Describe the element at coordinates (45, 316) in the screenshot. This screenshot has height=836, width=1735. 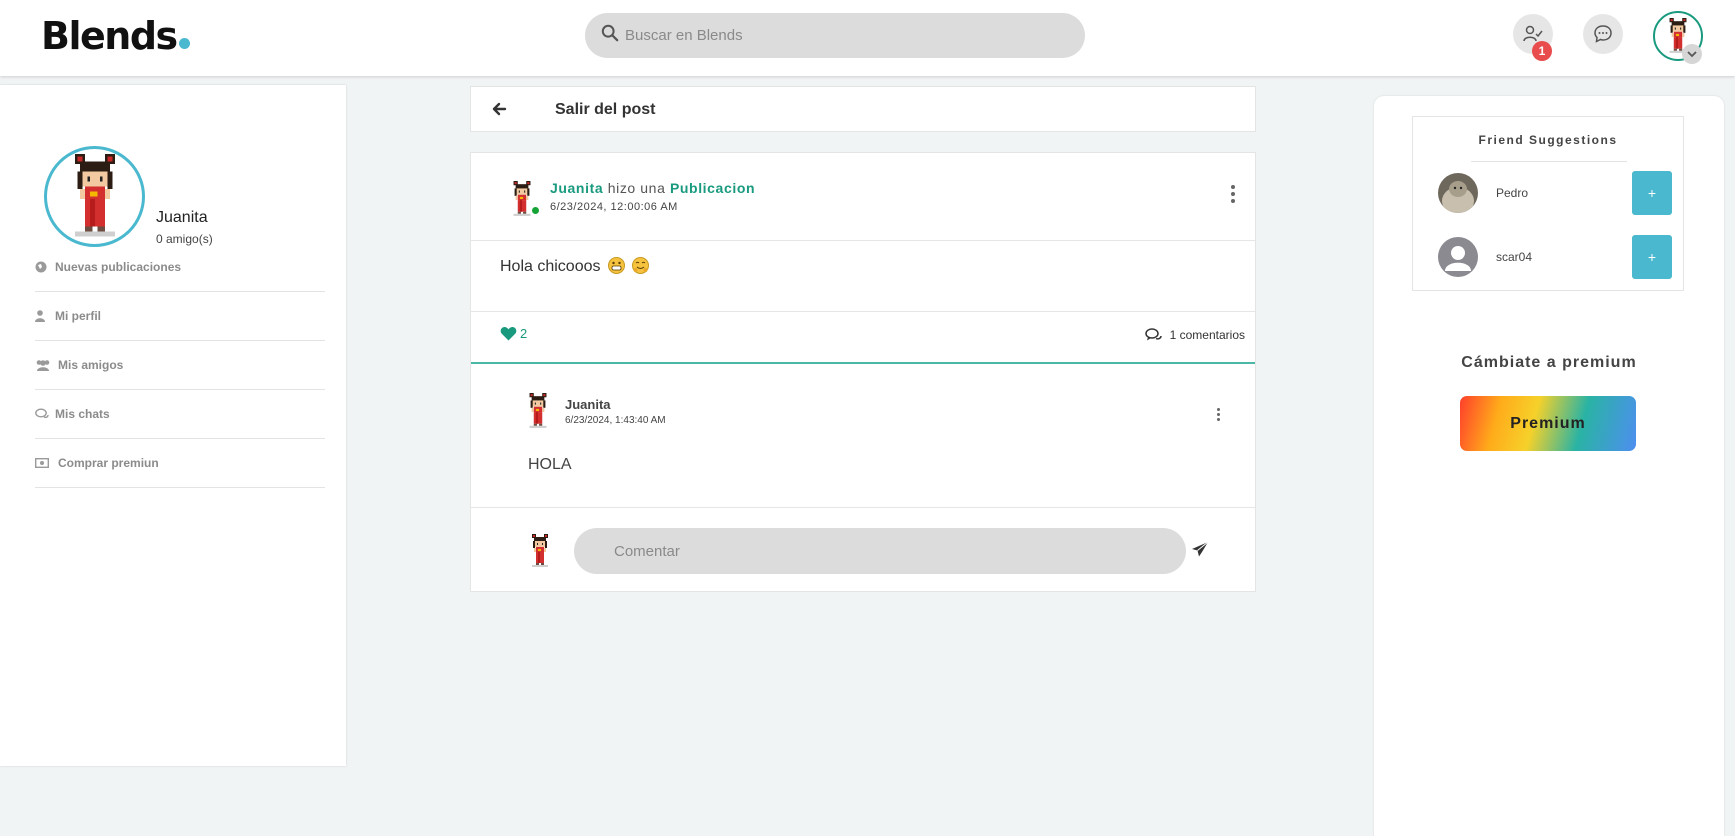
I see `user-icon` at that location.